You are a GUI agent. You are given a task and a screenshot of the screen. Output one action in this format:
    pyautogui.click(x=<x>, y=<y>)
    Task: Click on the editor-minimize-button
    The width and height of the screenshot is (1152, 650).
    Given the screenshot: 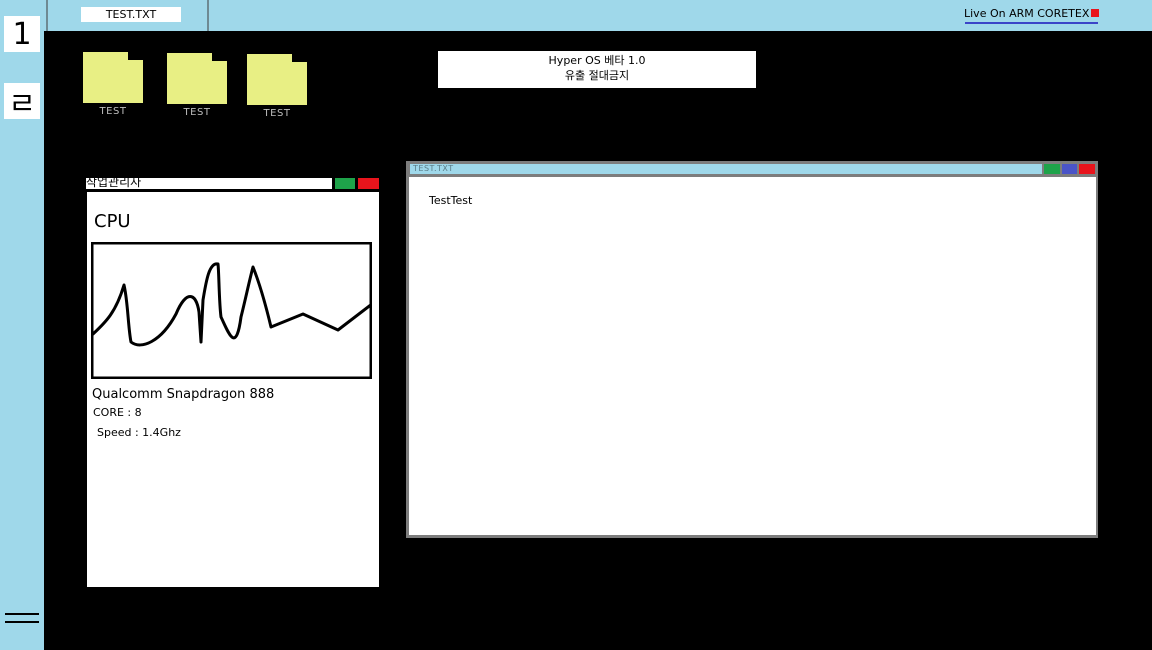 What is the action you would take?
    pyautogui.click(x=1052, y=169)
    